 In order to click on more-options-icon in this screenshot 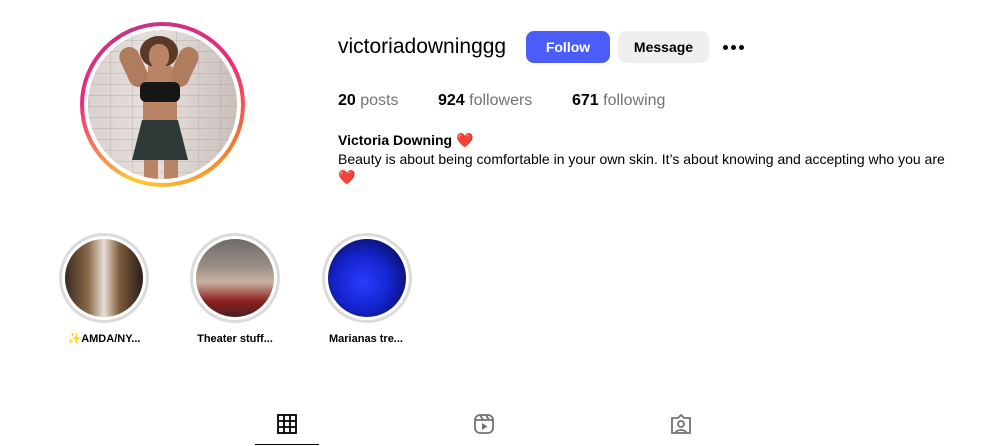, I will do `click(733, 47)`.